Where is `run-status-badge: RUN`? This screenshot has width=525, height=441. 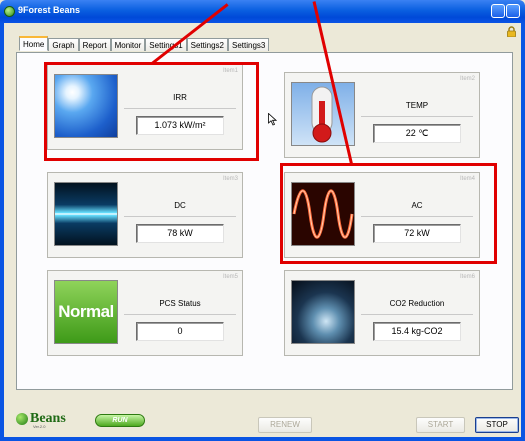 run-status-badge: RUN is located at coordinates (120, 420).